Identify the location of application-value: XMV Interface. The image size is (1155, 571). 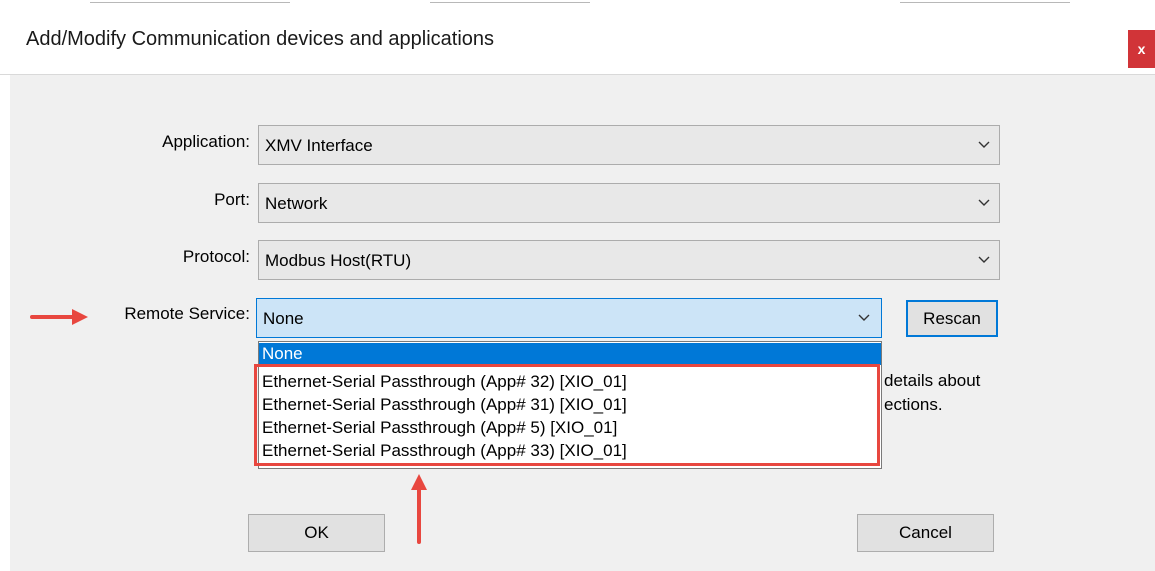
(319, 145).